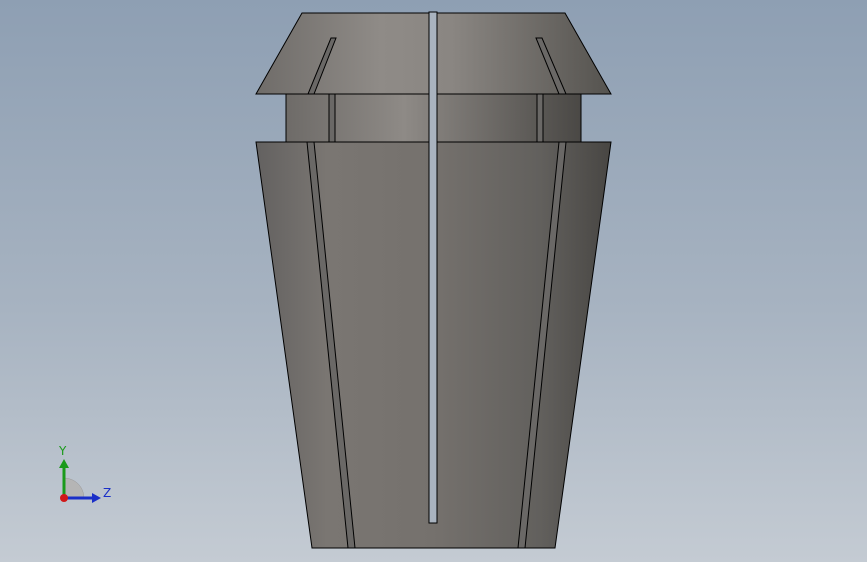 Image resolution: width=867 pixels, height=562 pixels. What do you see at coordinates (62, 451) in the screenshot?
I see `y-axis-label: Y` at bounding box center [62, 451].